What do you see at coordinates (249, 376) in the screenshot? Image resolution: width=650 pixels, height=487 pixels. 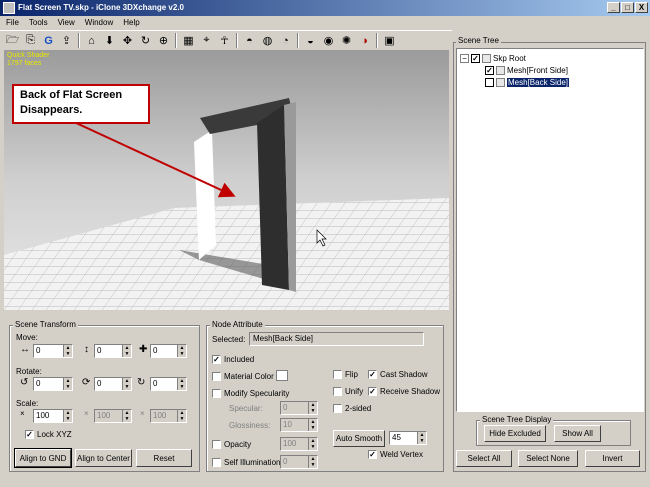 I see `material-color-label: Material Color` at bounding box center [249, 376].